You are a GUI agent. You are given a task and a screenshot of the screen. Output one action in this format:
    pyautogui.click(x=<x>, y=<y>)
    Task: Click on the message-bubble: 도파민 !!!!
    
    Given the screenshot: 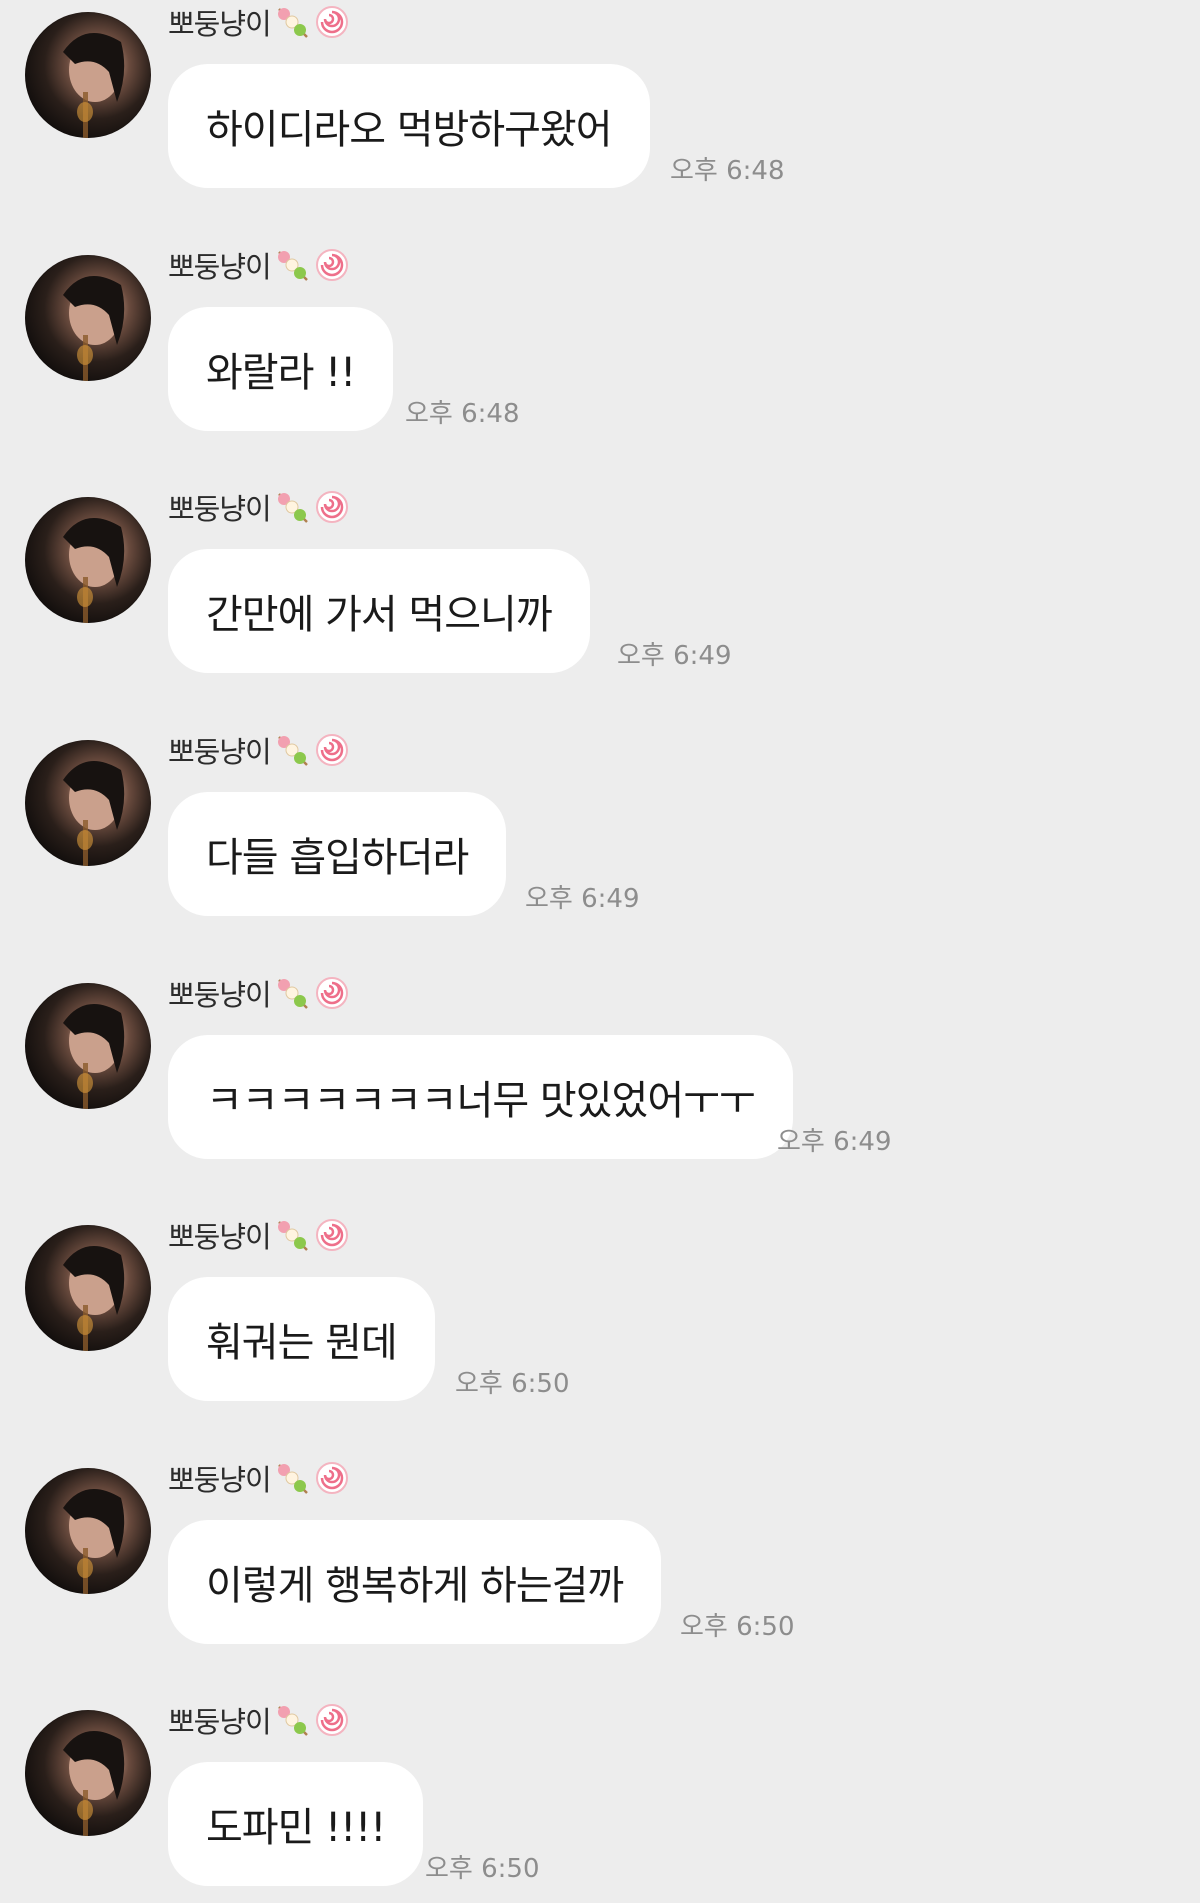 What is the action you would take?
    pyautogui.click(x=296, y=1824)
    